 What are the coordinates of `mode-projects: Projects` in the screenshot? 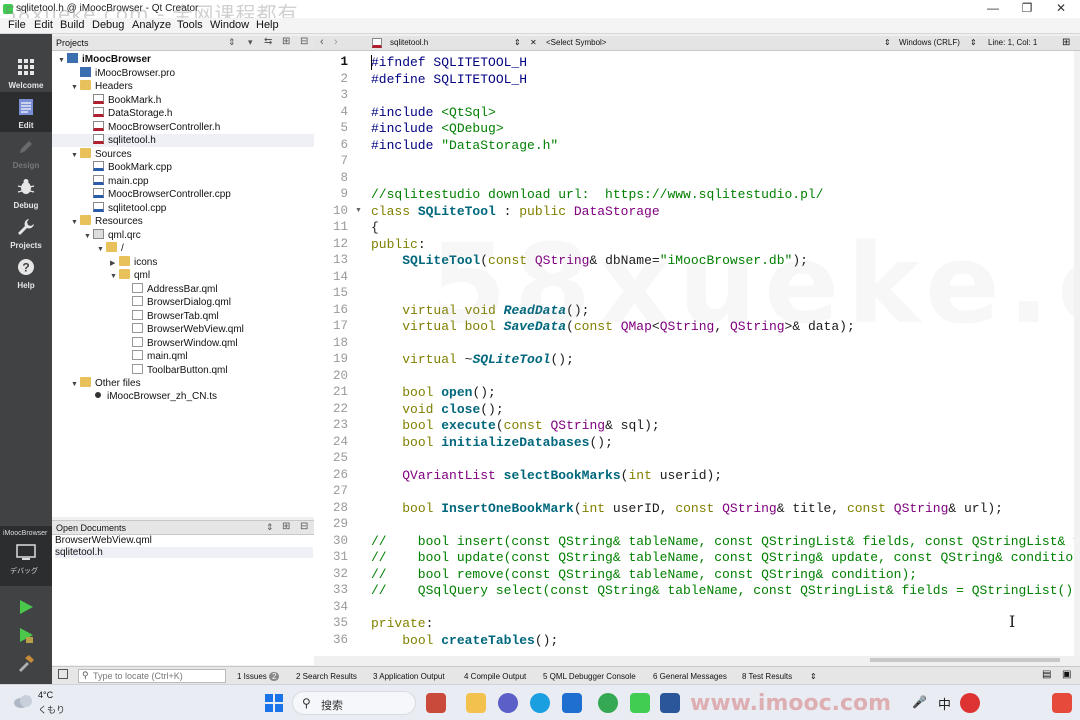 It's located at (26, 232).